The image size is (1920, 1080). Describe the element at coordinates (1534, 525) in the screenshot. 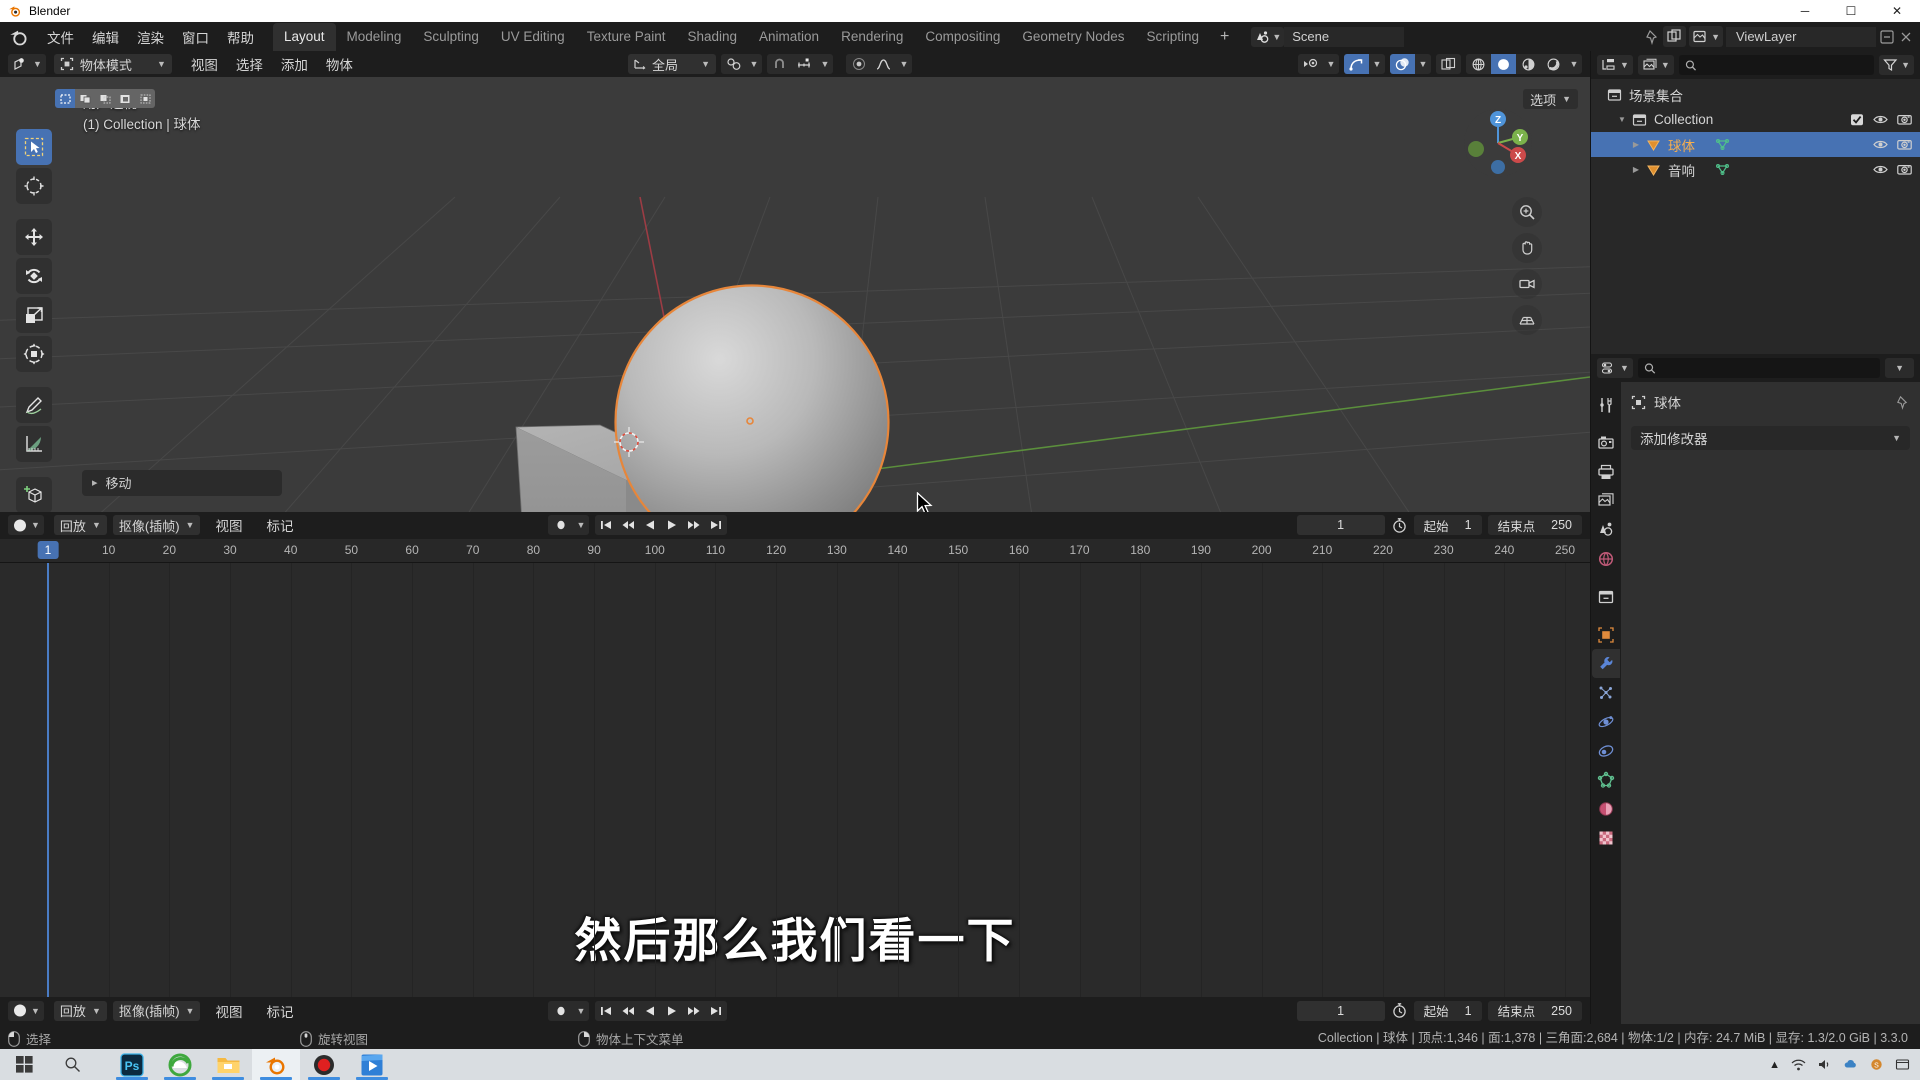

I see `end-frame-field: 结束点 250` at that location.